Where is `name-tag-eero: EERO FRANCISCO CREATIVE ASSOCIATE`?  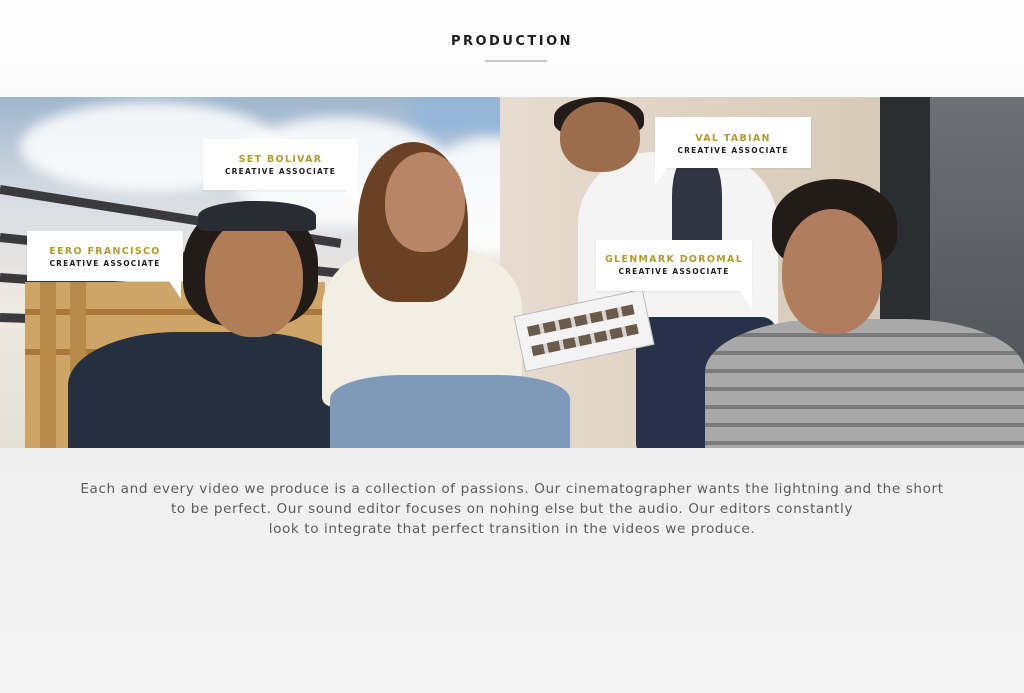 name-tag-eero: EERO FRANCISCO CREATIVE ASSOCIATE is located at coordinates (105, 265).